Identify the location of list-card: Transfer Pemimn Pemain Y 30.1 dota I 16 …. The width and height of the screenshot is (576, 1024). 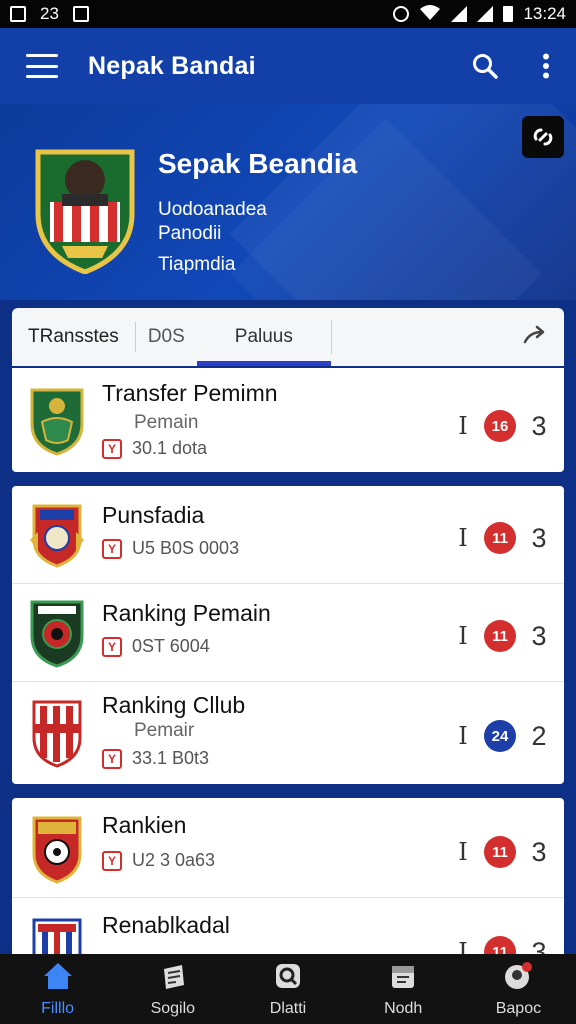
(288, 420).